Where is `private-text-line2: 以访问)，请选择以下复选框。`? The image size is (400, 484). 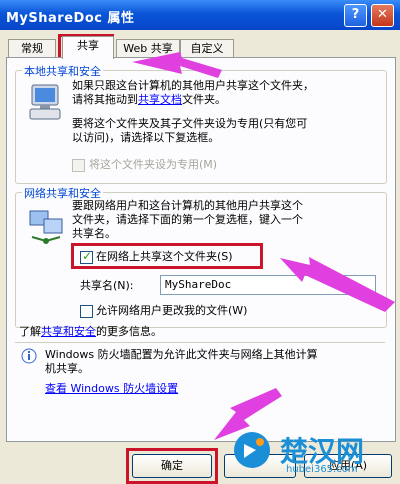
private-text-line2: 以访问)，请选择以下复选框。 is located at coordinates (146, 137).